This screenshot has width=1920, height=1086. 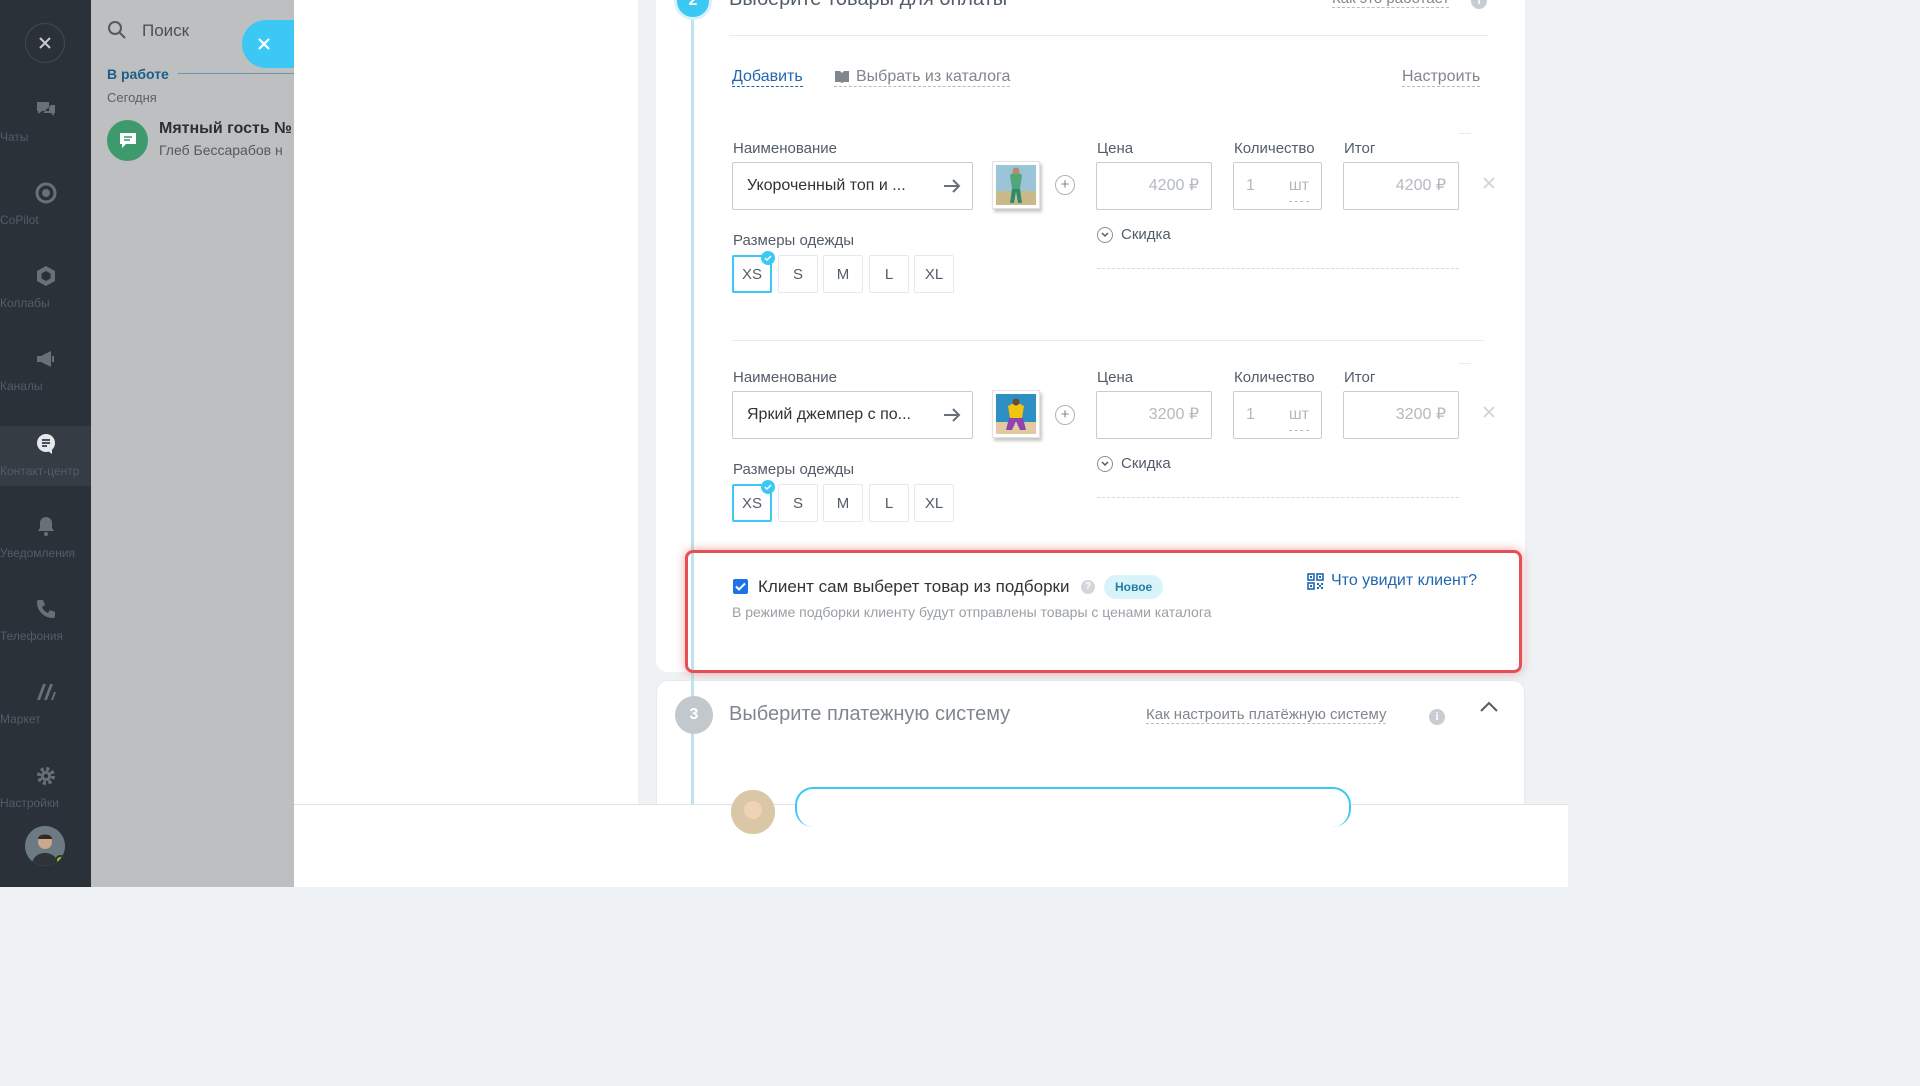 What do you see at coordinates (1154, 415) in the screenshot?
I see `price-input: 3200 ₽` at bounding box center [1154, 415].